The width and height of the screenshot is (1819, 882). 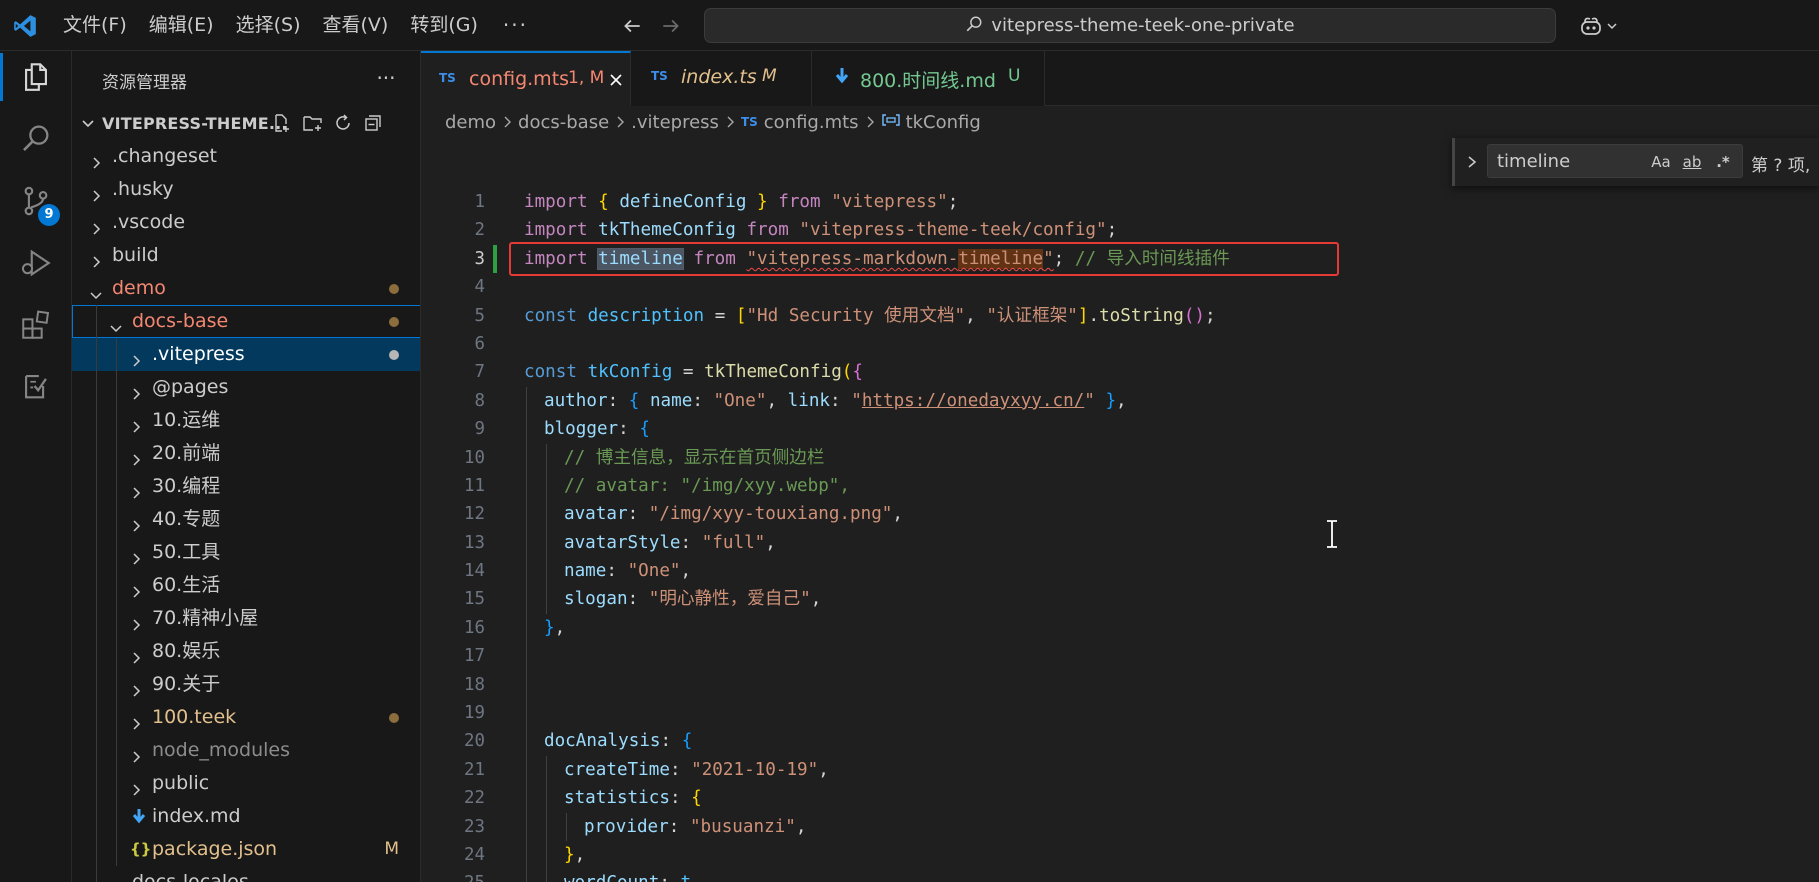 I want to click on tree-item-label: package.json, so click(x=215, y=849).